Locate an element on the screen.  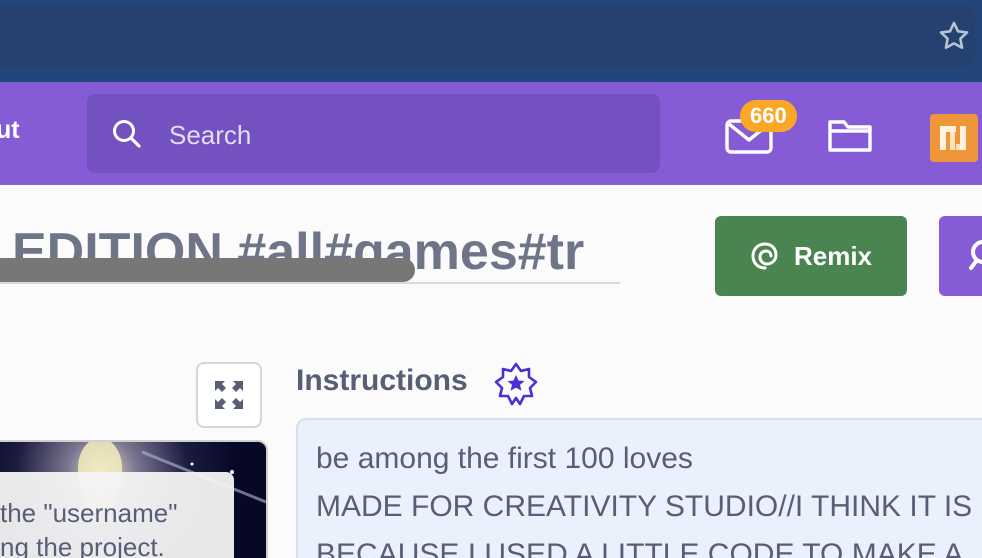
fullscreen-icon is located at coordinates (229, 395).